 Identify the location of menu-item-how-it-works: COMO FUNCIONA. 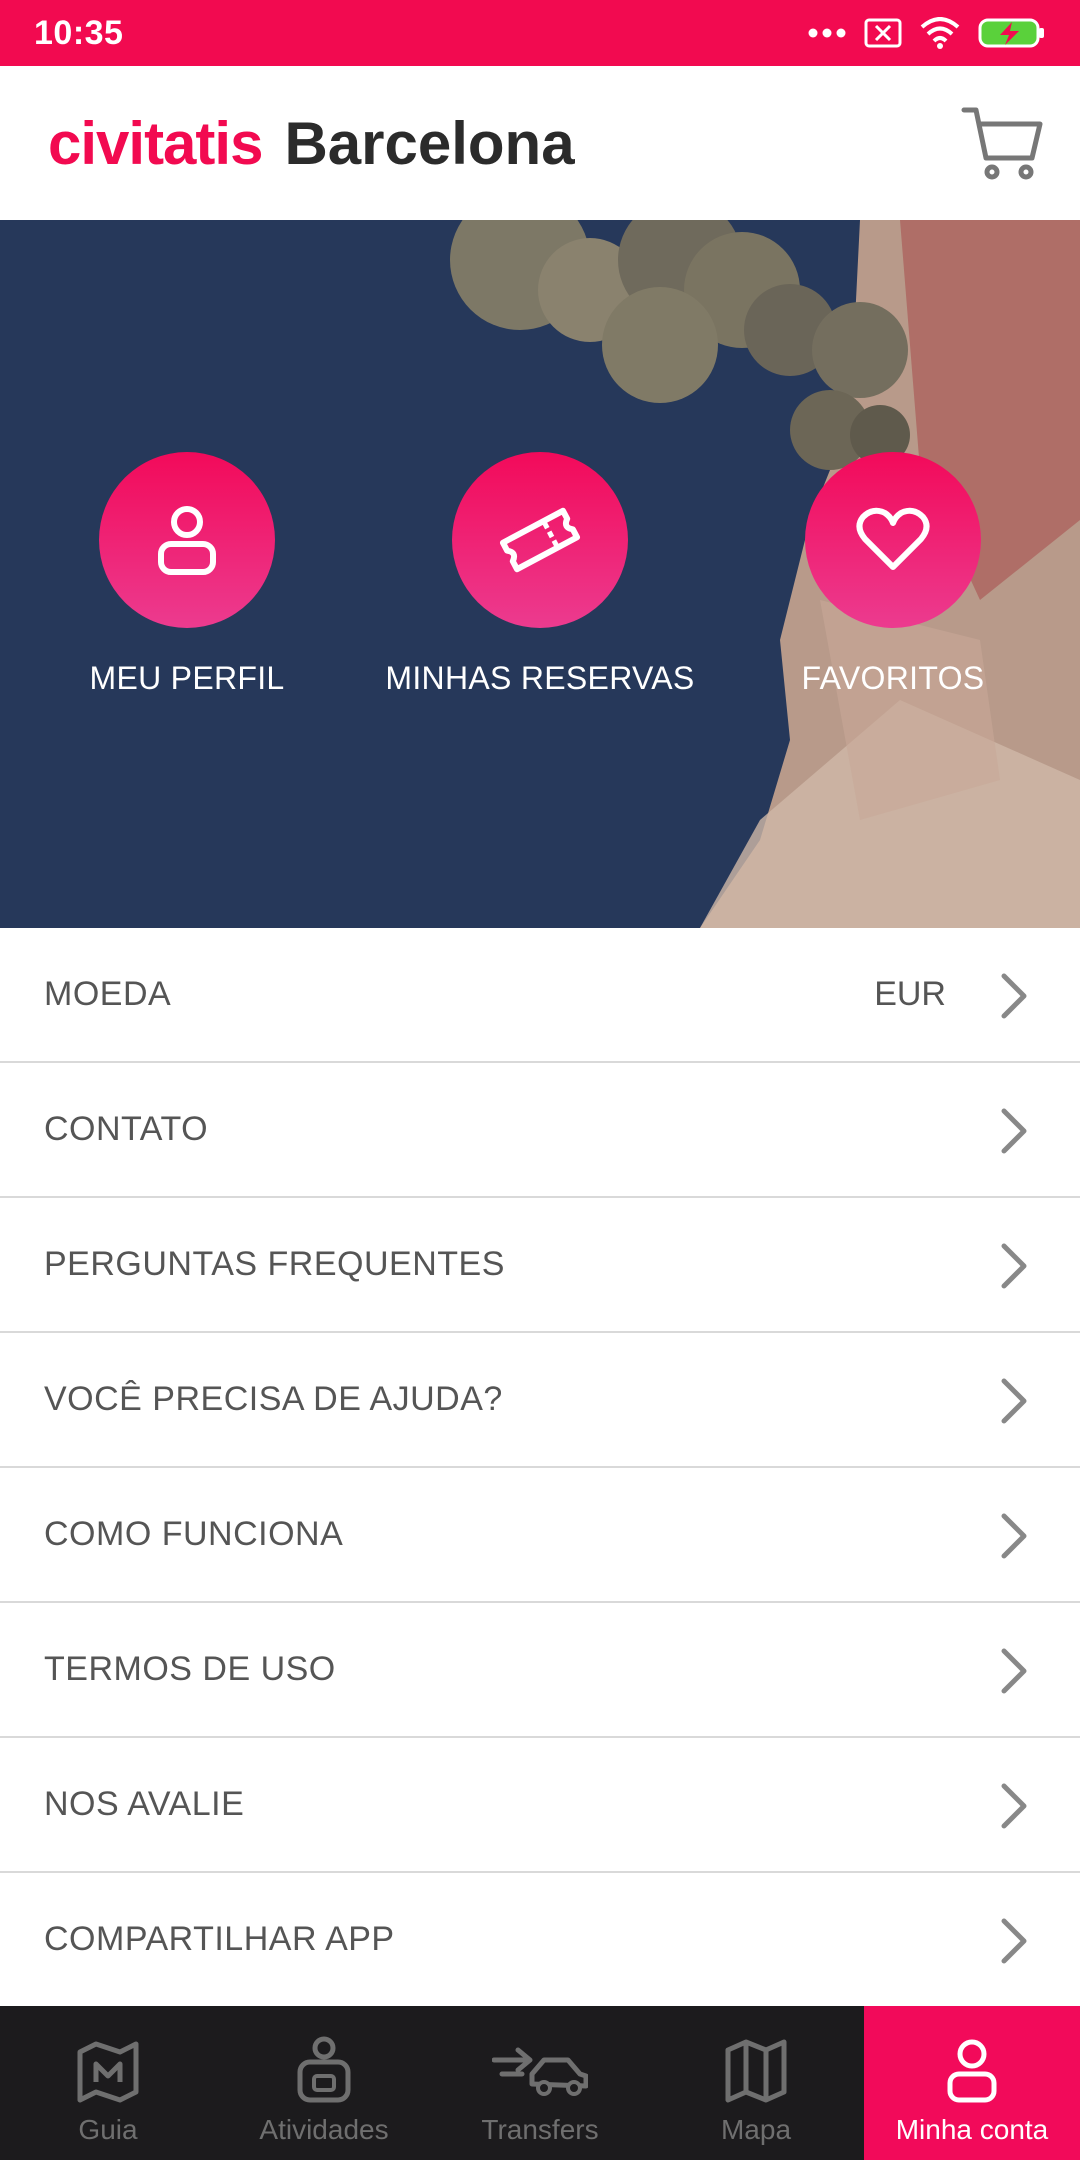
(540, 1535).